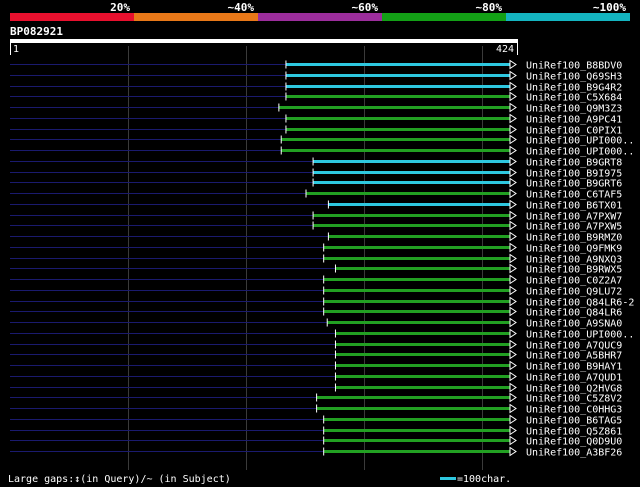 This screenshot has width=640, height=487. What do you see at coordinates (119, 479) in the screenshot?
I see `gap-legend: Large gaps:↕(in Query)/~ (in Subject)` at bounding box center [119, 479].